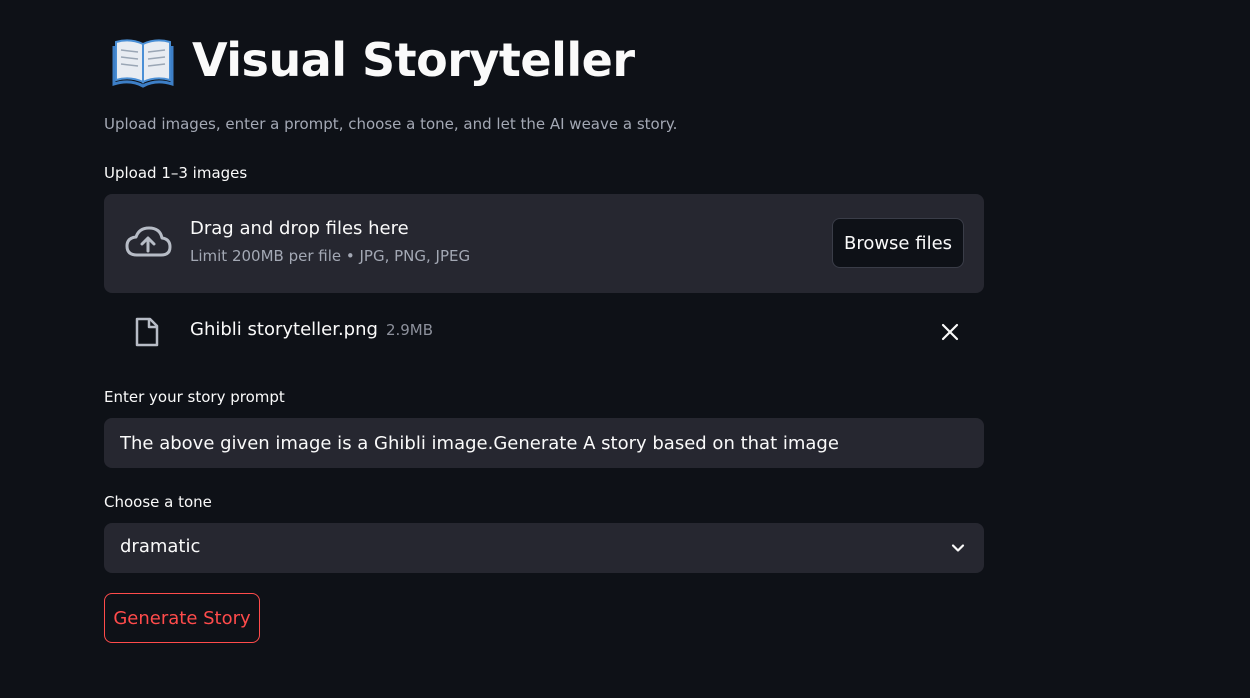 The width and height of the screenshot is (1250, 698). What do you see at coordinates (413, 60) in the screenshot?
I see `page-title: Visual Storyteller` at bounding box center [413, 60].